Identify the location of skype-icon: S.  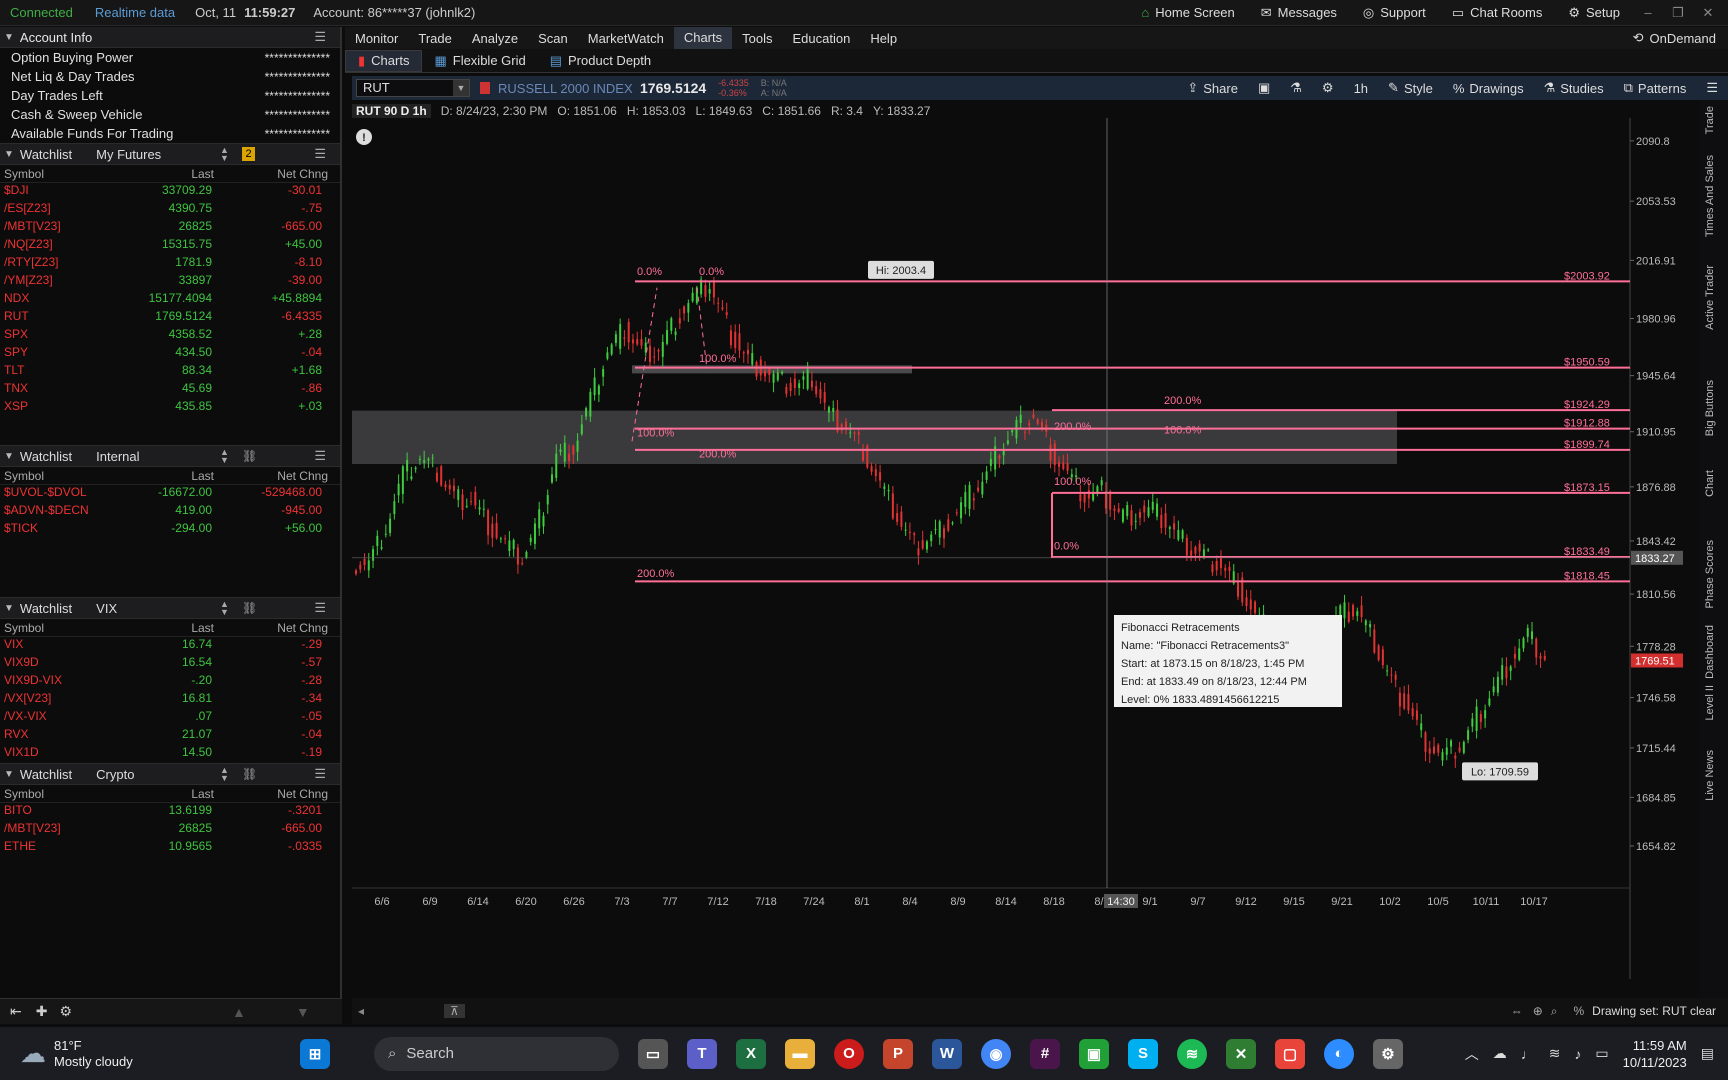
(1143, 1053).